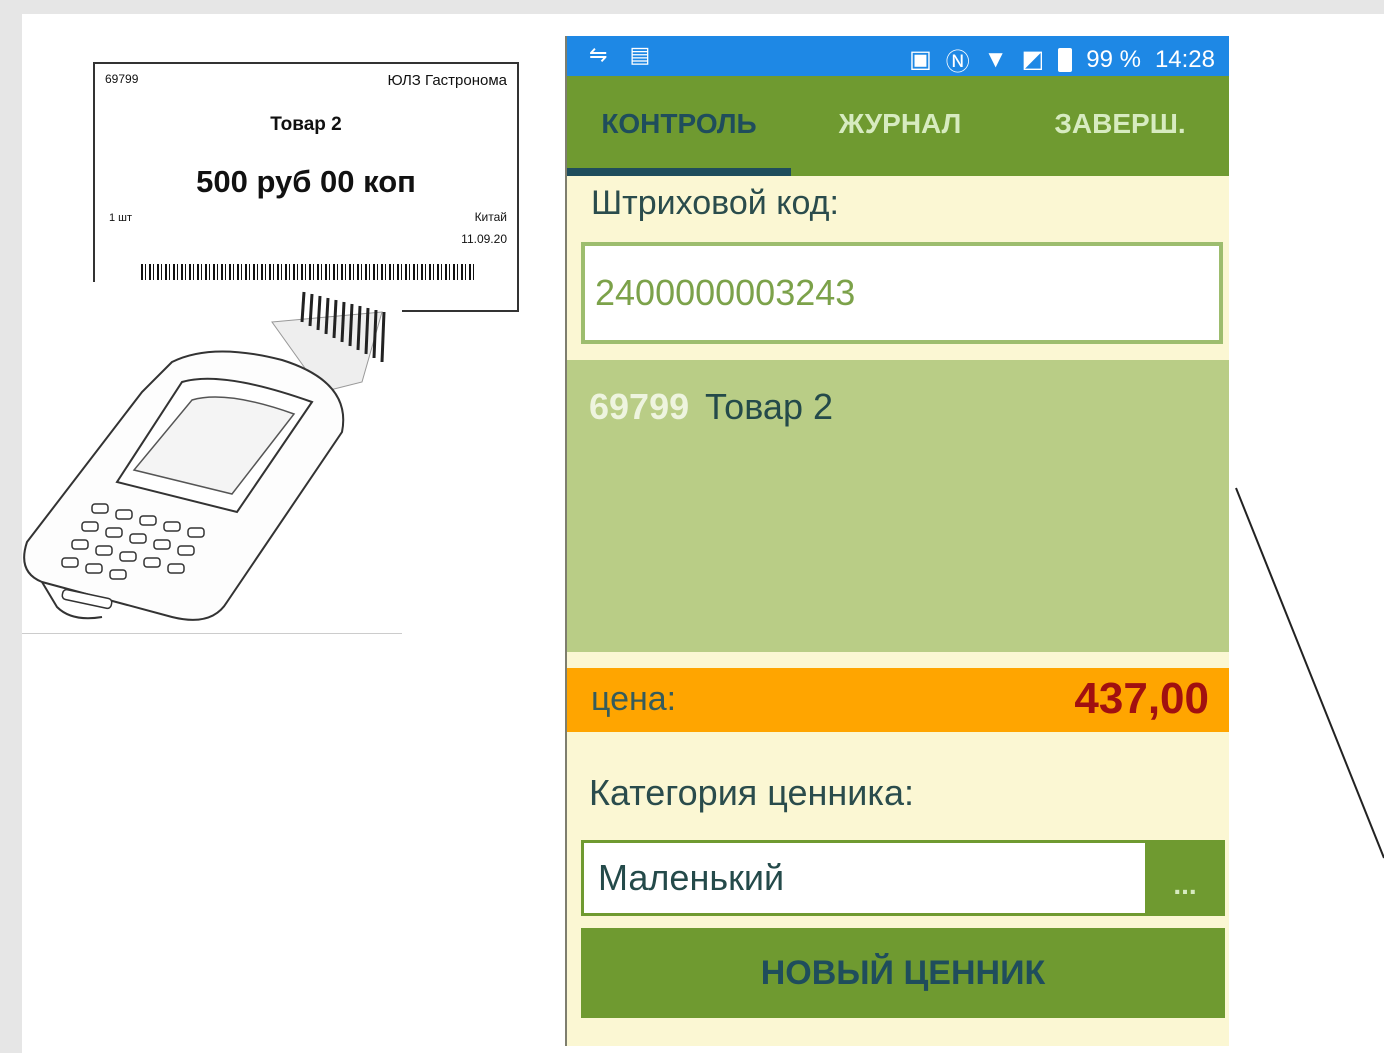 This screenshot has width=1384, height=1053. What do you see at coordinates (1309, 673) in the screenshot?
I see `annotation-pointer-line` at bounding box center [1309, 673].